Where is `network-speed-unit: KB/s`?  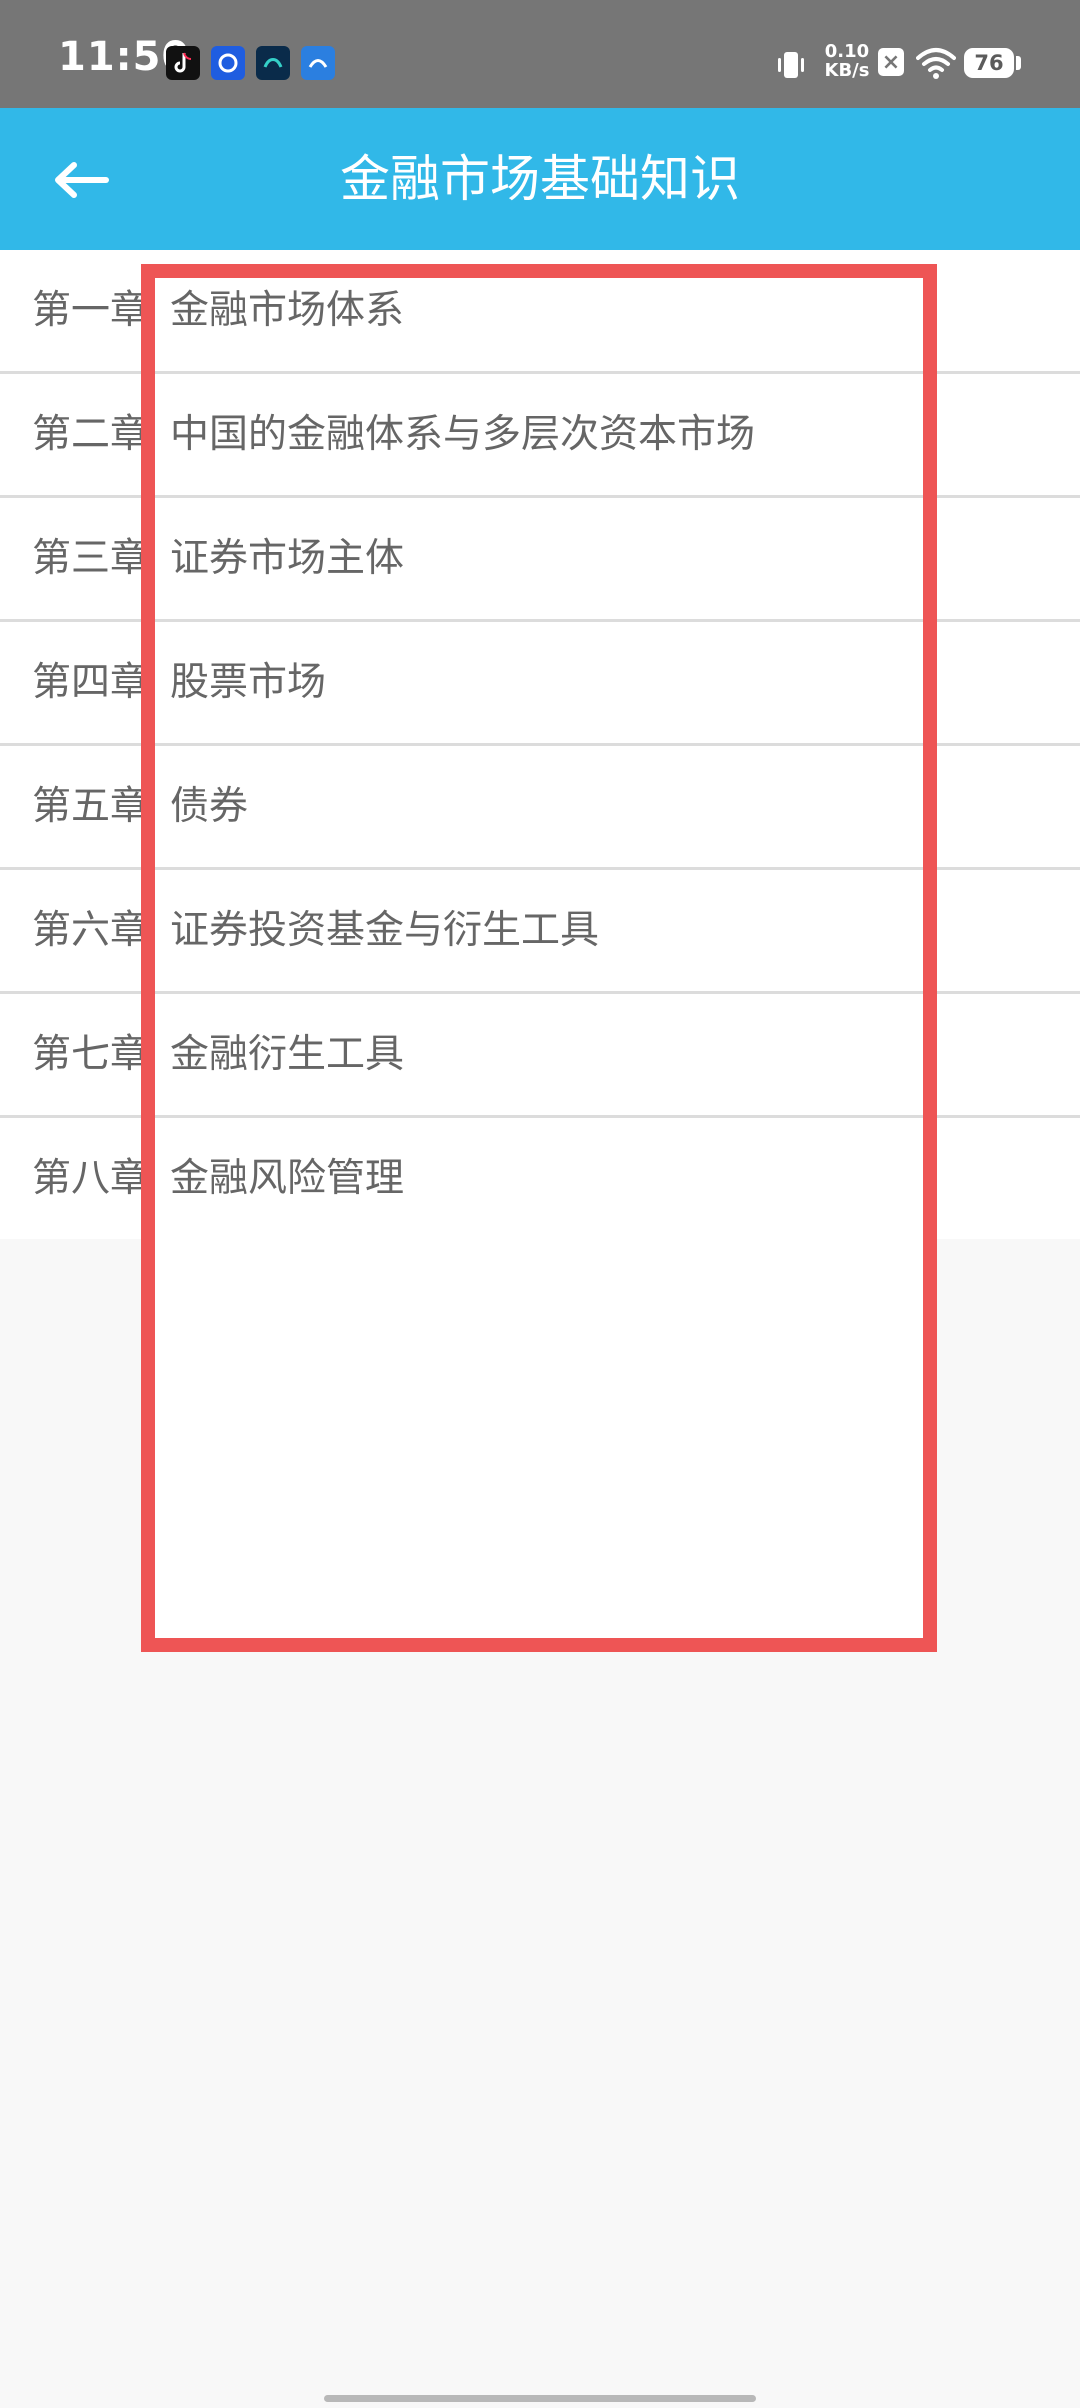
network-speed-unit: KB/s is located at coordinates (847, 70).